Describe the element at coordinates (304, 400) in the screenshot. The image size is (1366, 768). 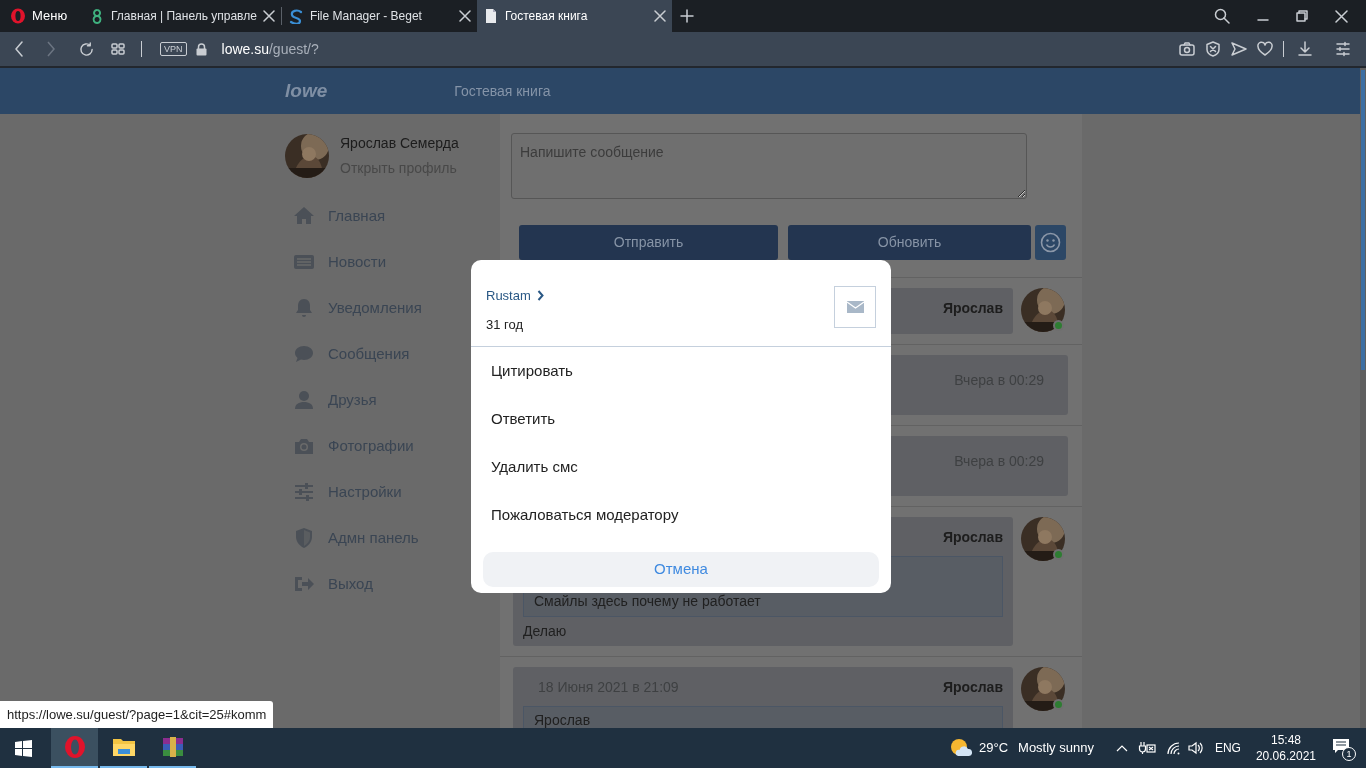
I see `user-icon` at that location.